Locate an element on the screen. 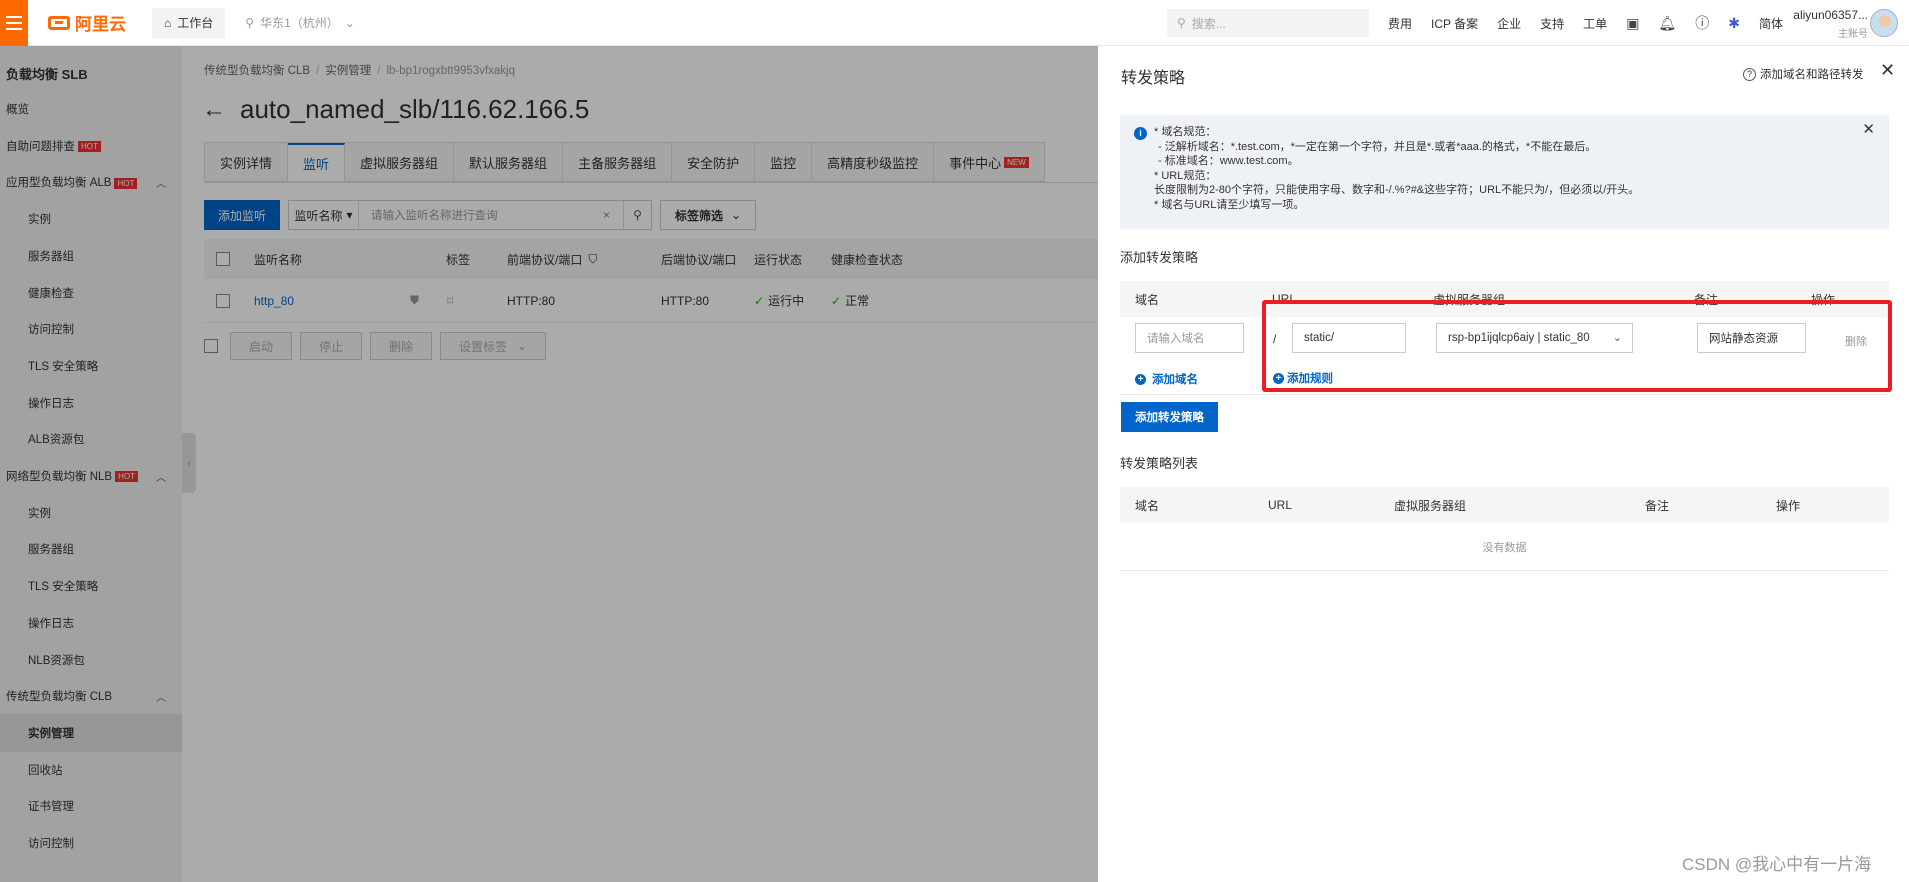  notice-line: - 标准域名：www.test.com。 is located at coordinates (1228, 161).